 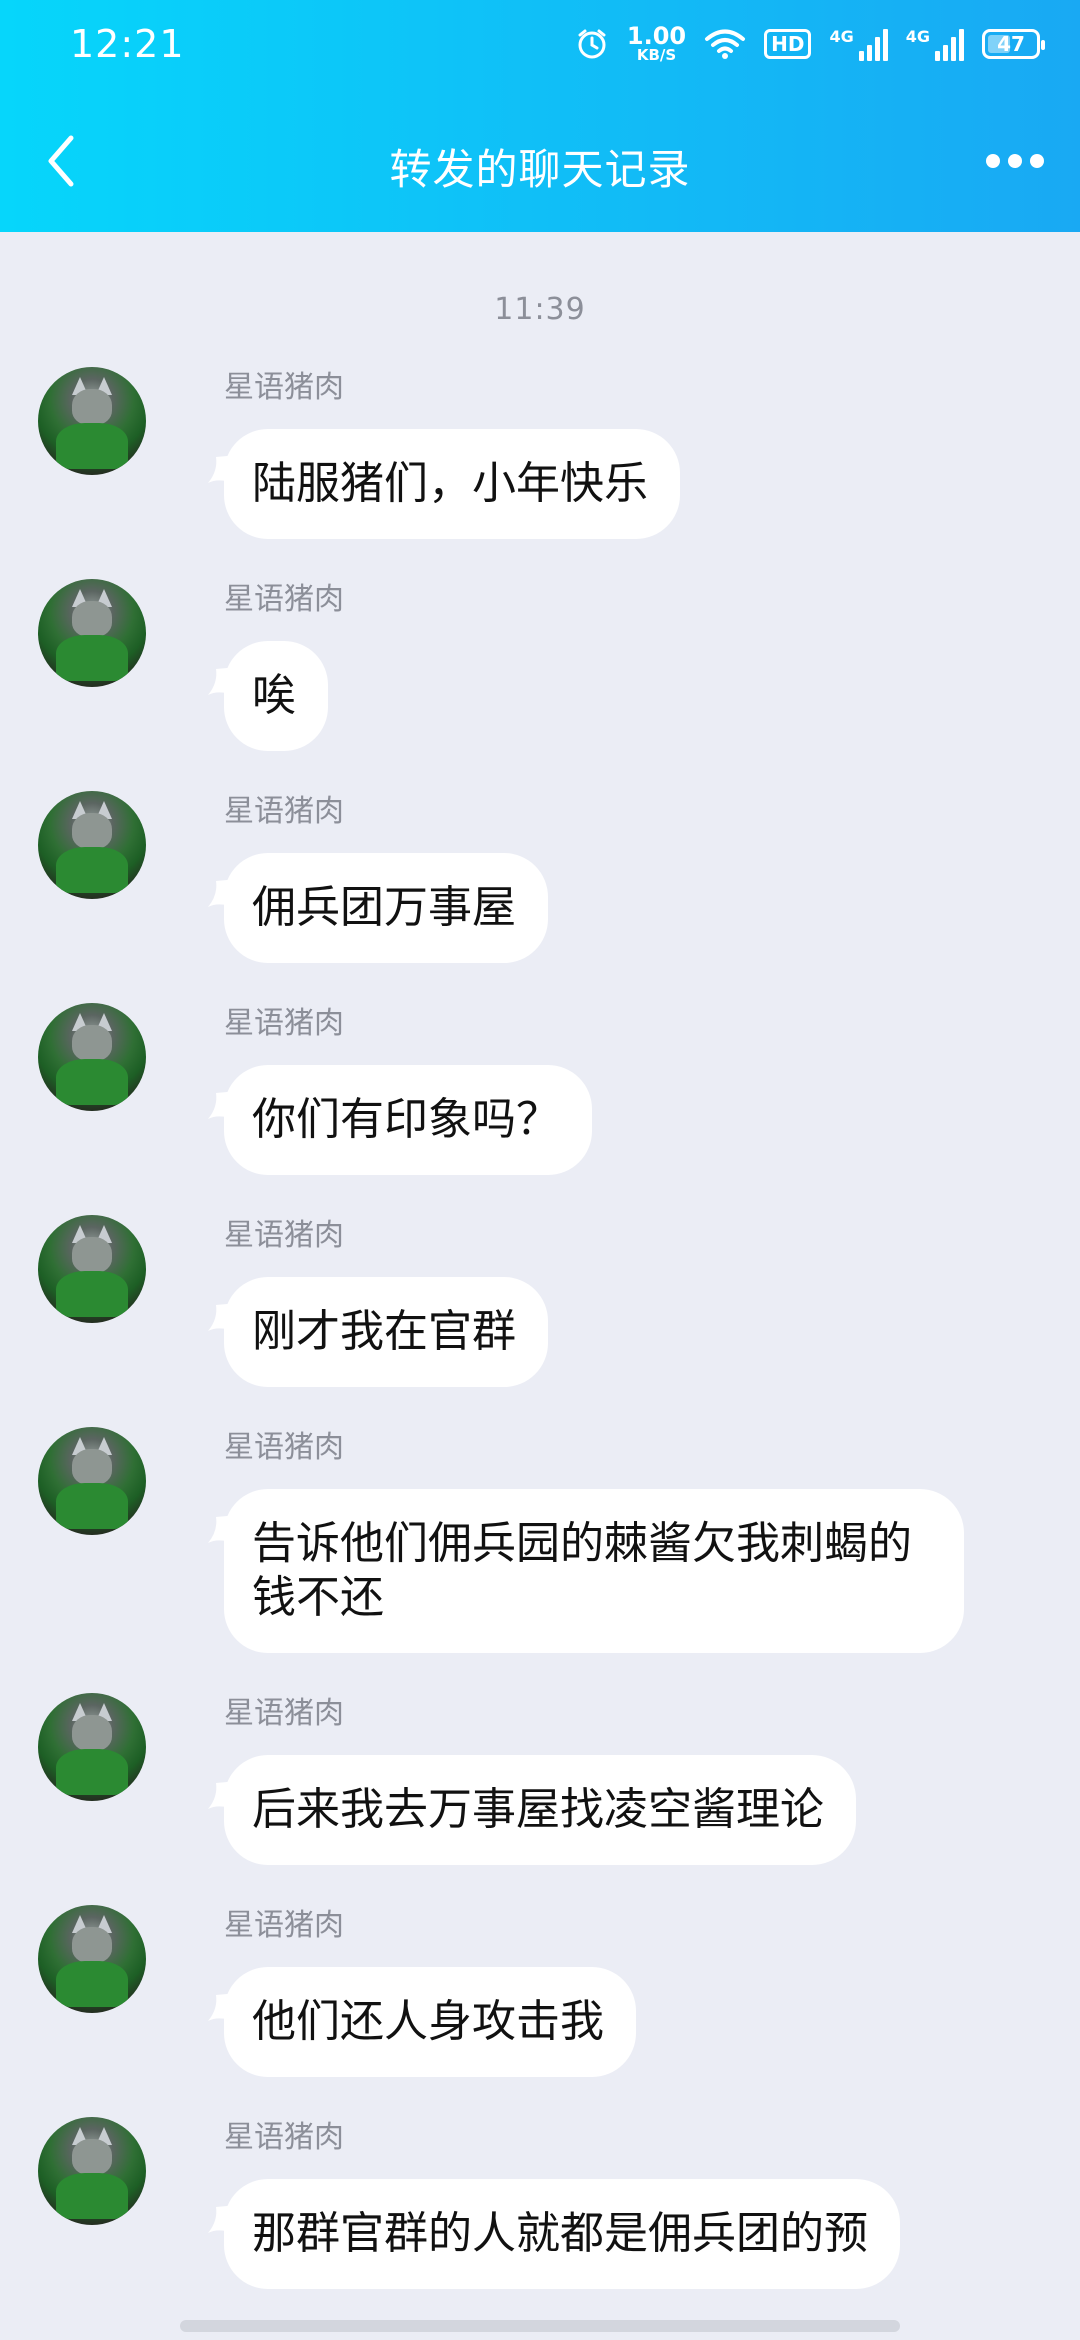 I want to click on message-bubble: 唉, so click(x=276, y=696).